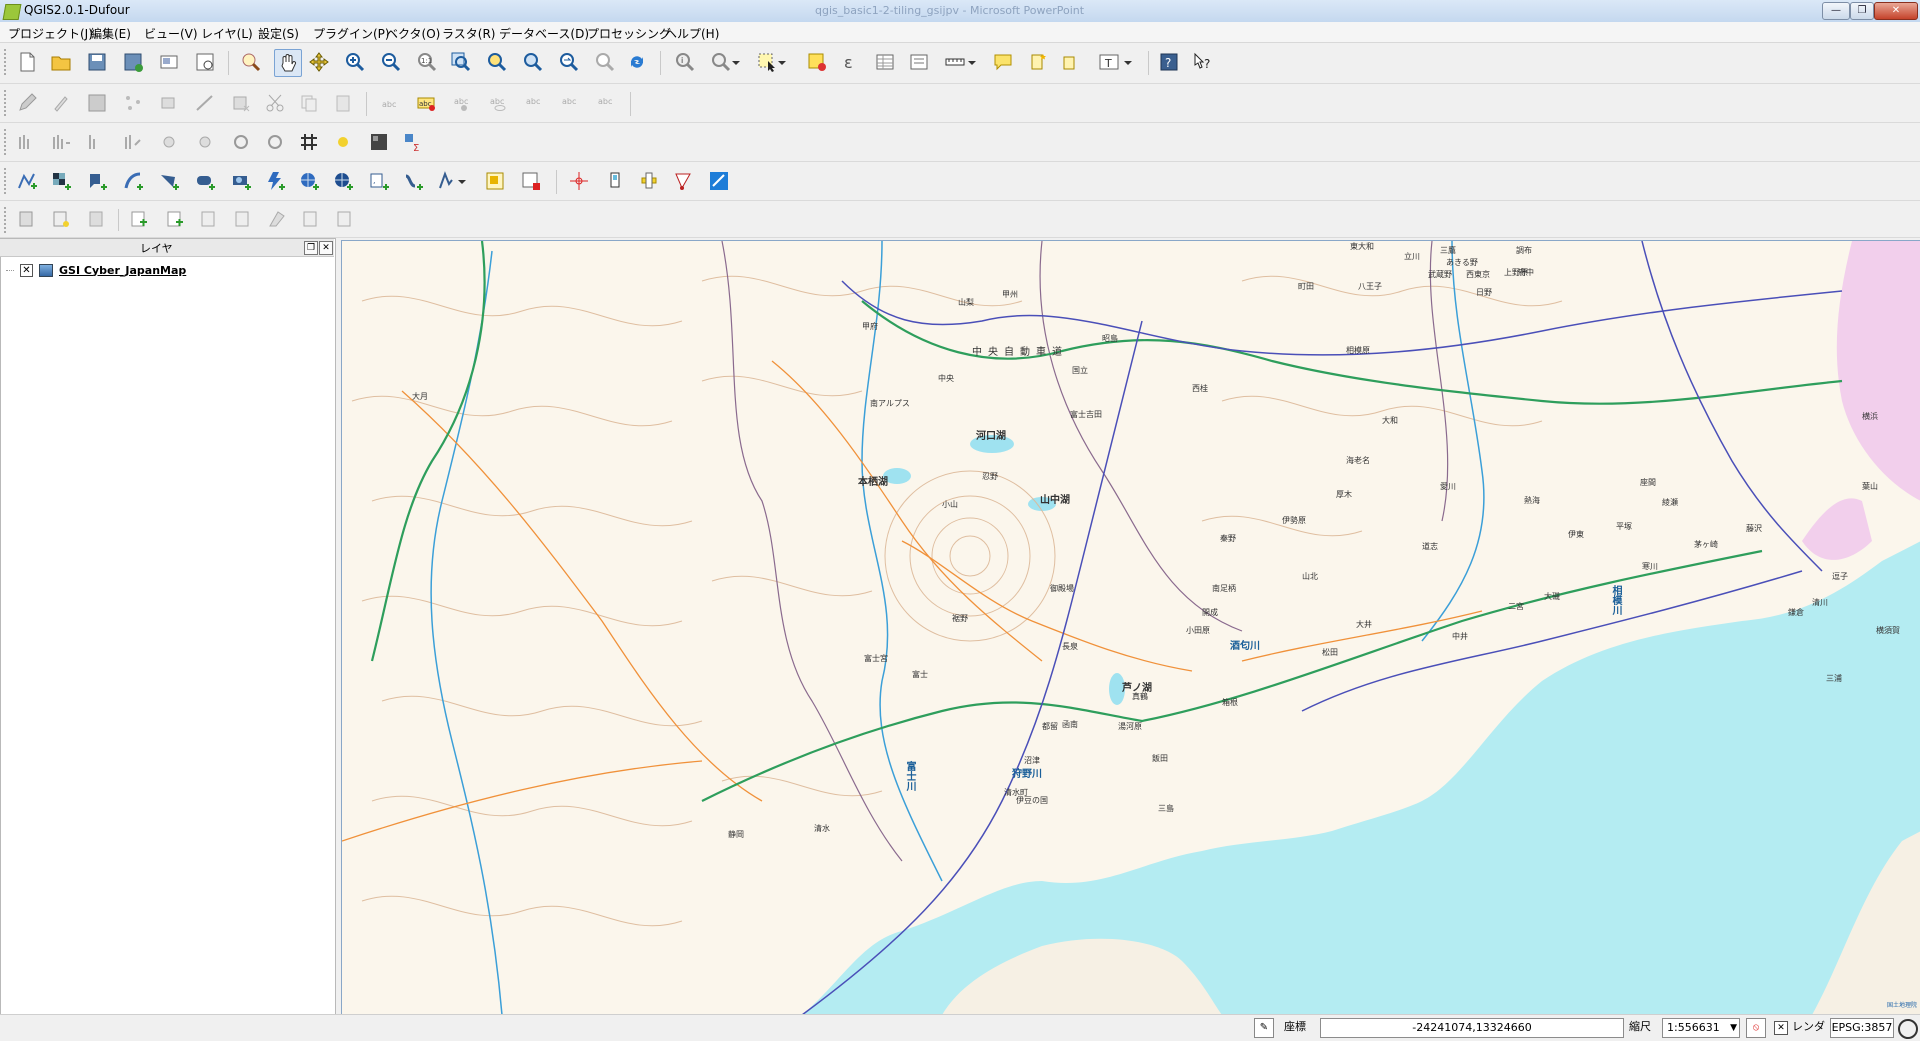 The height and width of the screenshot is (1041, 1920). I want to click on show-hide-labels-icon: abc, so click(499, 103).